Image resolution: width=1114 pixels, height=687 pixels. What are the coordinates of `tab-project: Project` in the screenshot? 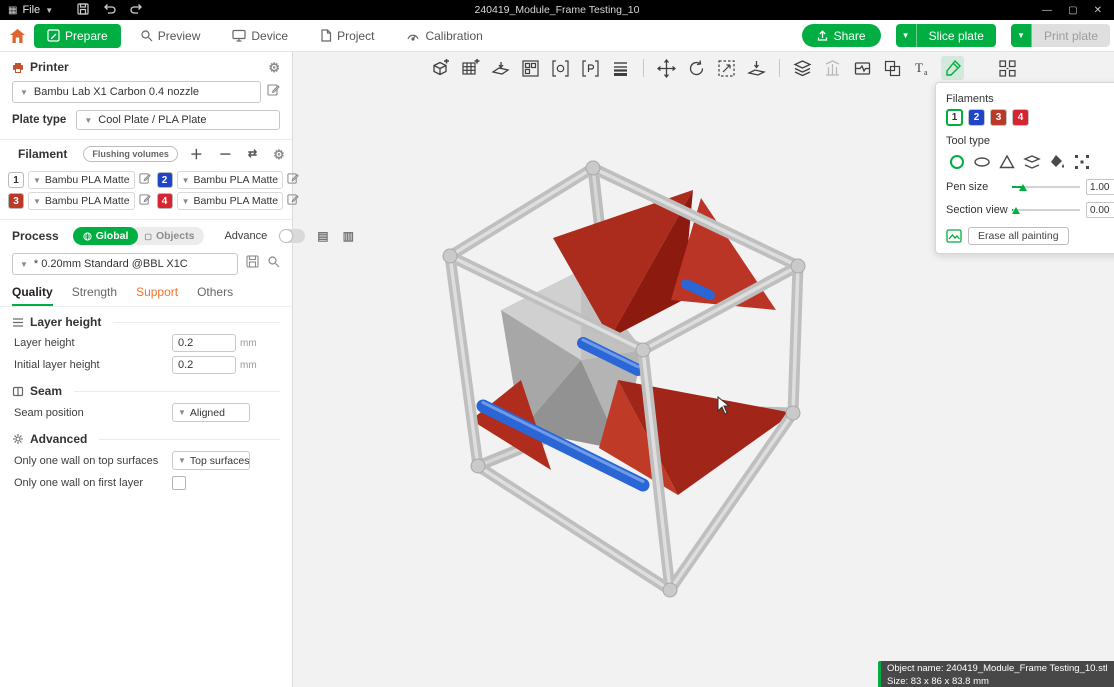 It's located at (347, 36).